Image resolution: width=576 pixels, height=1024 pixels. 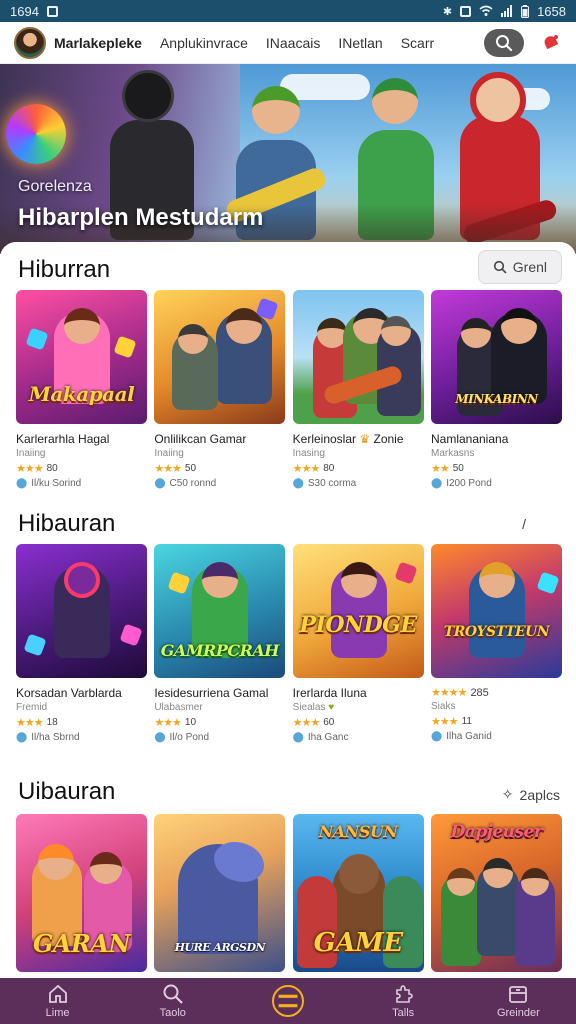 What do you see at coordinates (81, 483) in the screenshot?
I see `game-downloads: ⬤ Il/ku Sorind` at bounding box center [81, 483].